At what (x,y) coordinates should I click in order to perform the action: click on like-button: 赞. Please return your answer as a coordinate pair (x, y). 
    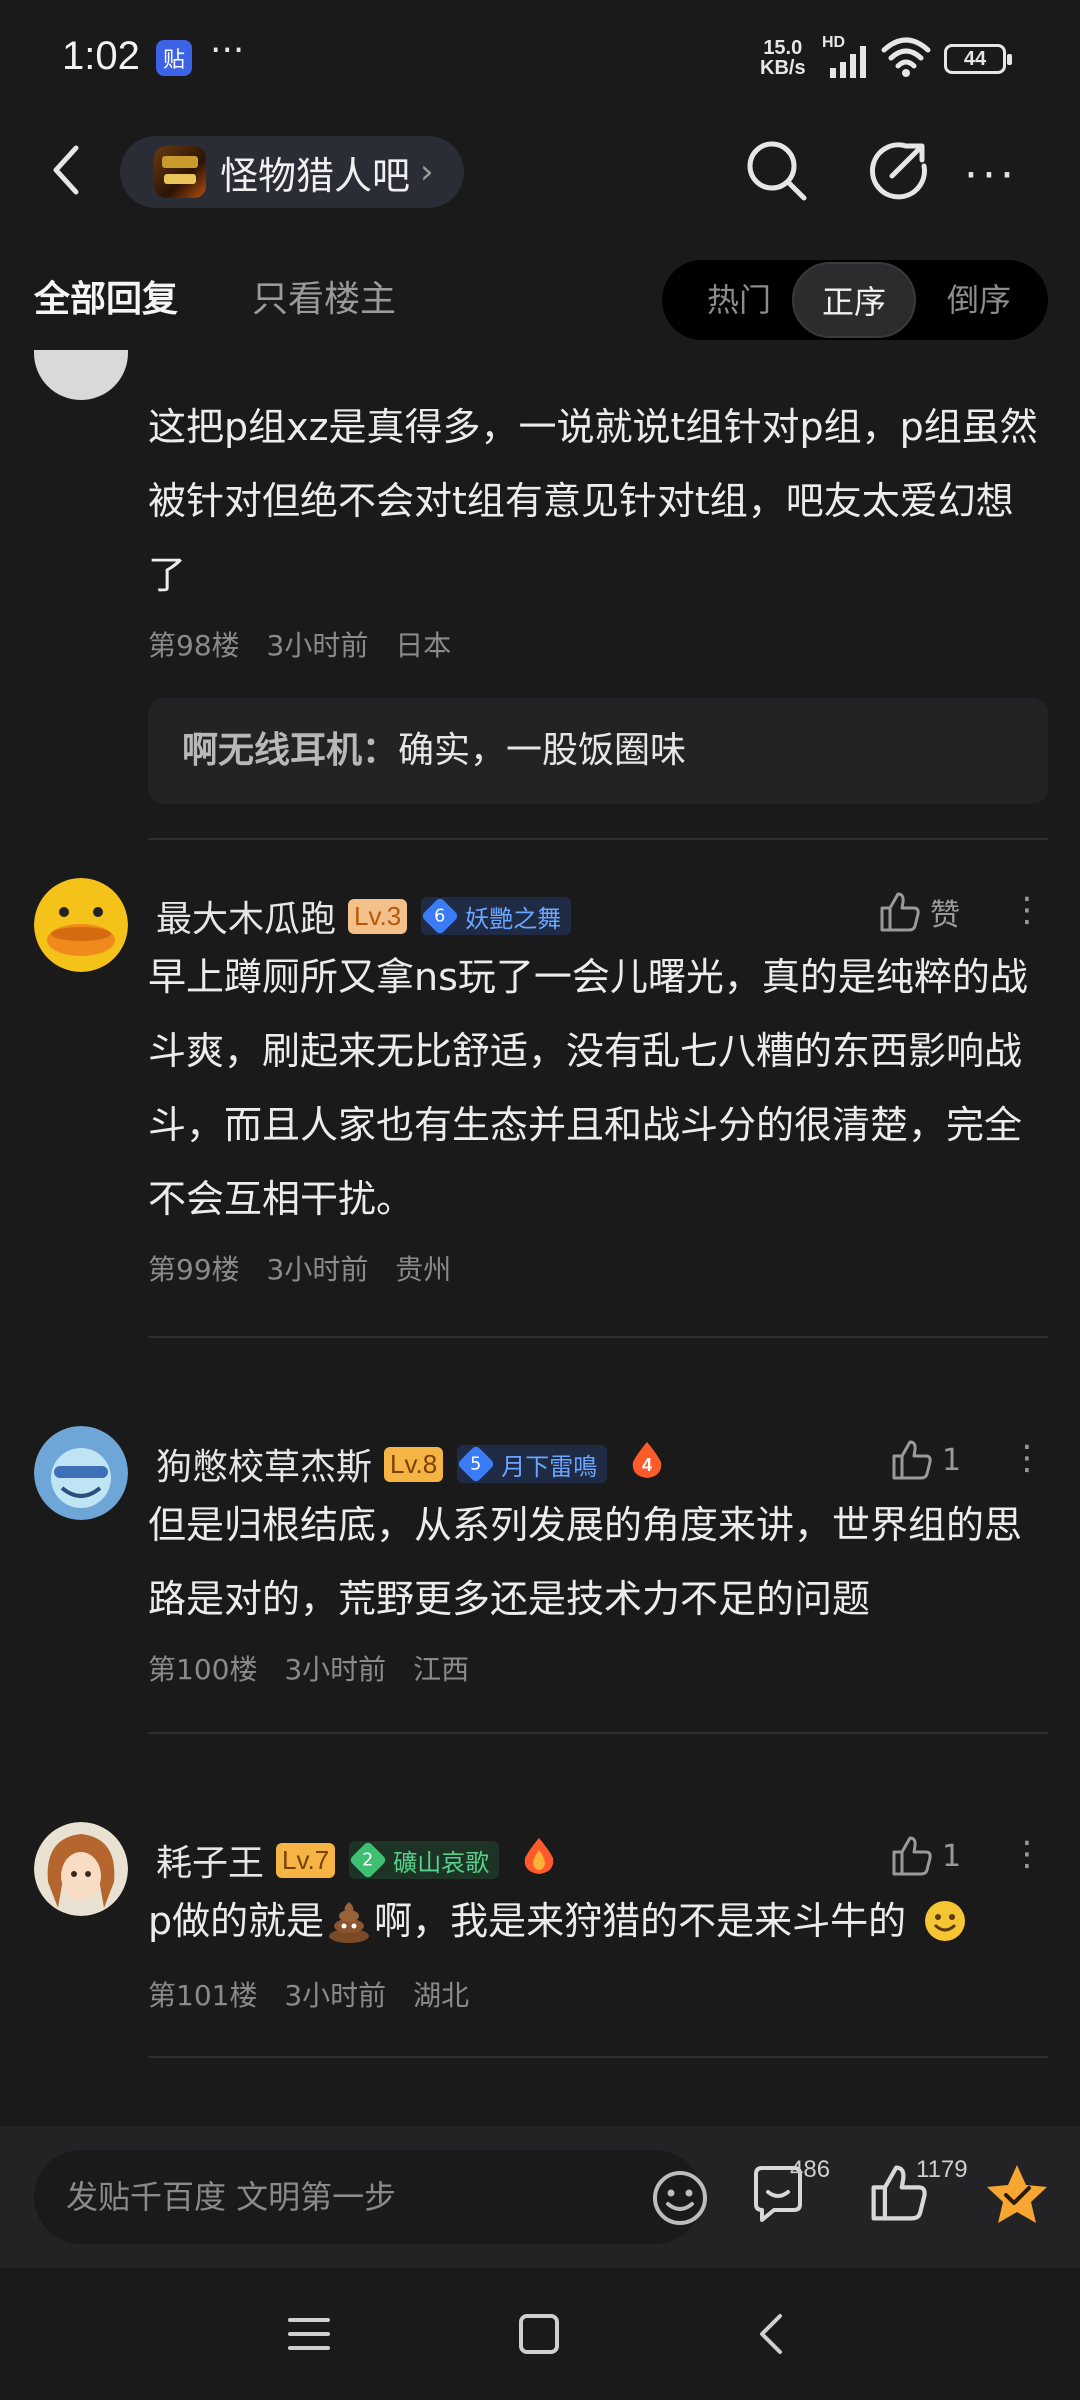
    Looking at the image, I should click on (919, 912).